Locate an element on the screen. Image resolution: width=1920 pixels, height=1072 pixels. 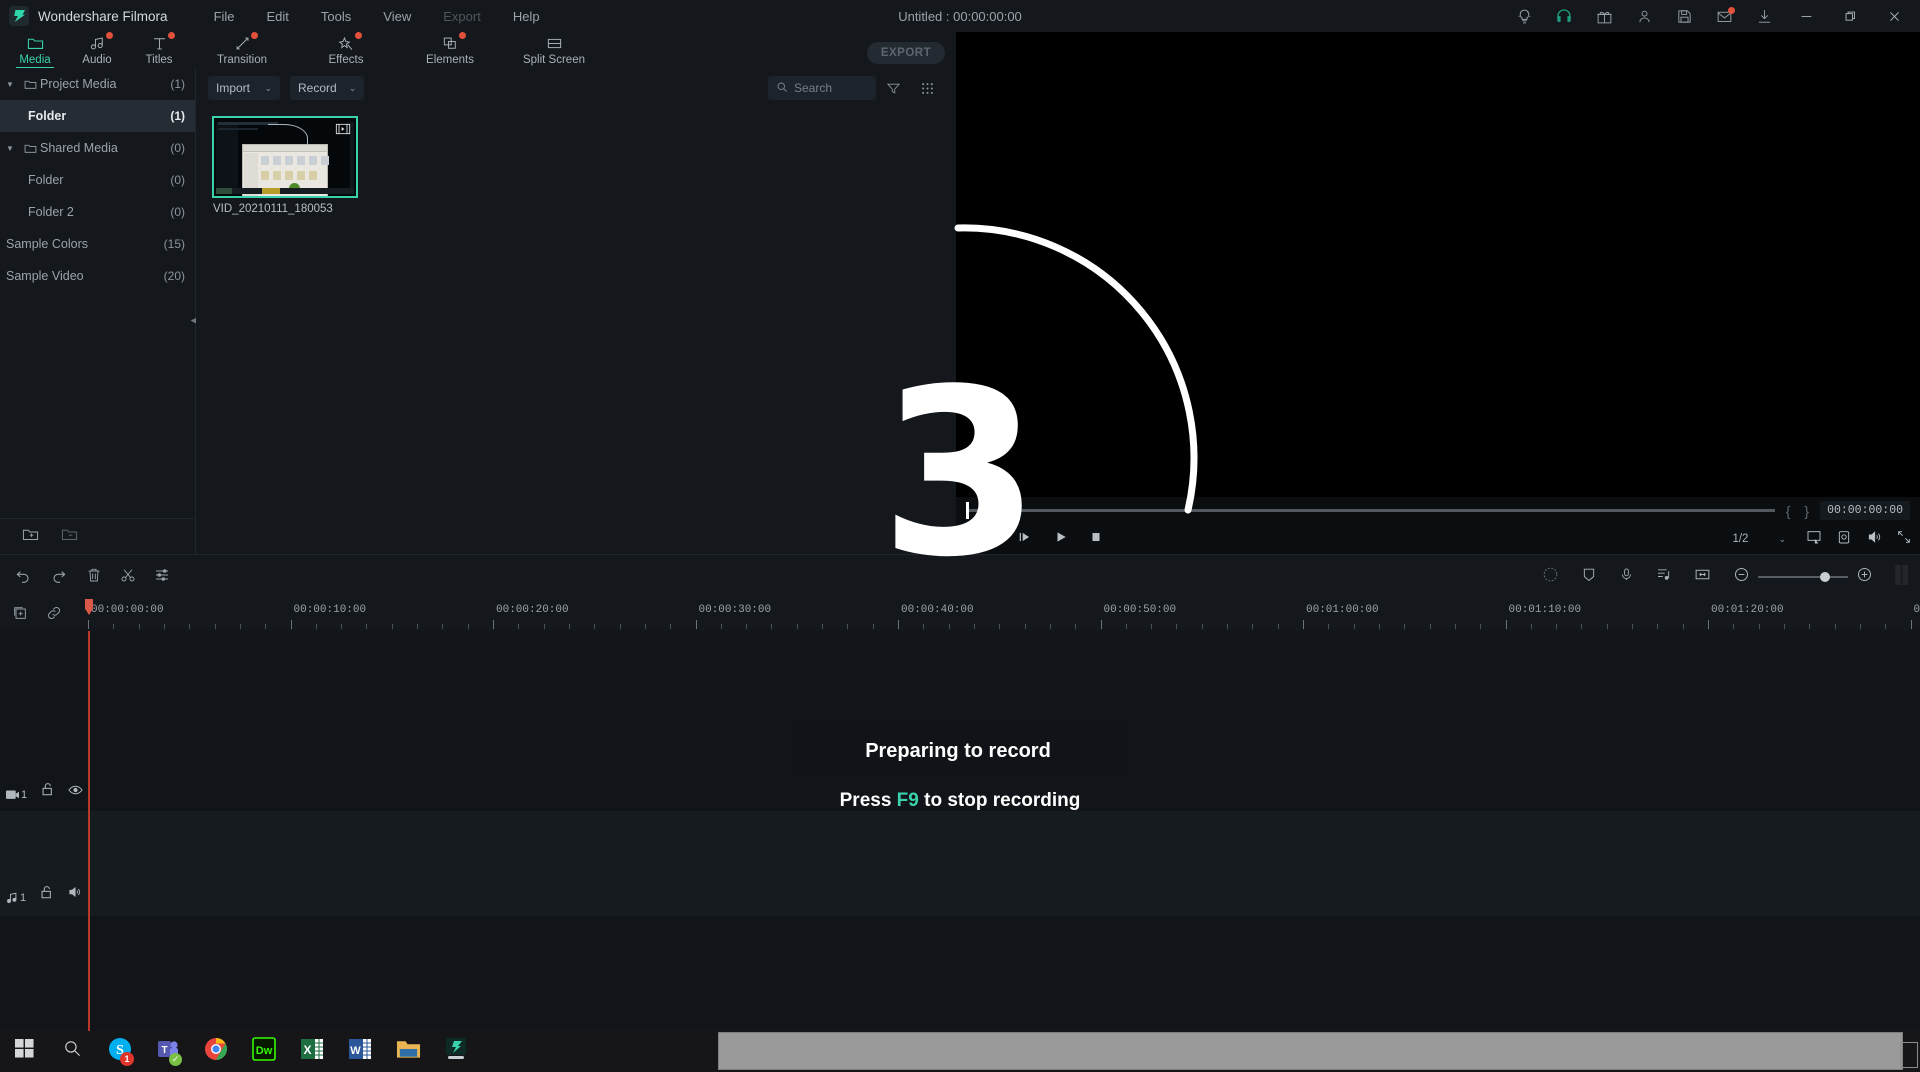
timeline-panel-icon is located at coordinates (1902, 577).